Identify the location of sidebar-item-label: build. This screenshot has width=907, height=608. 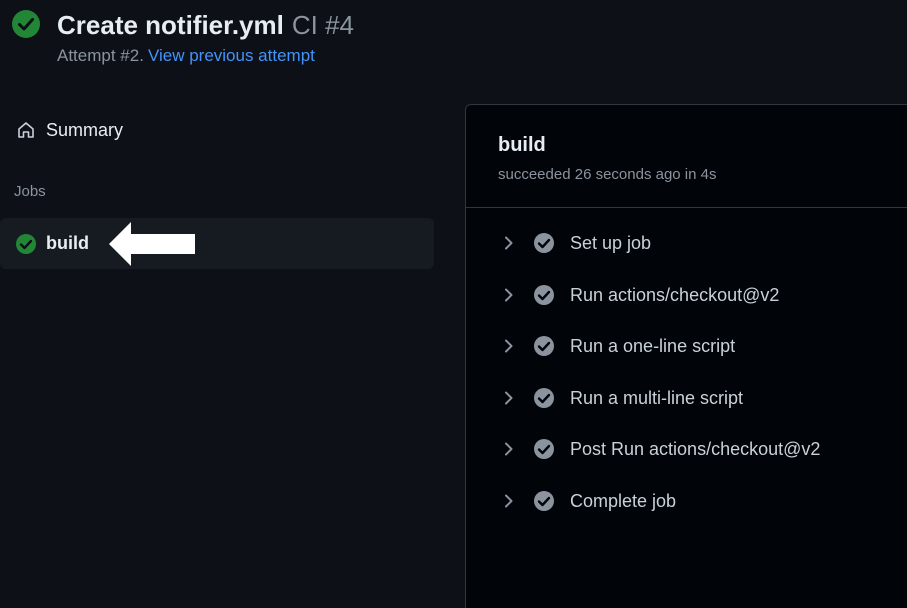
(67, 243).